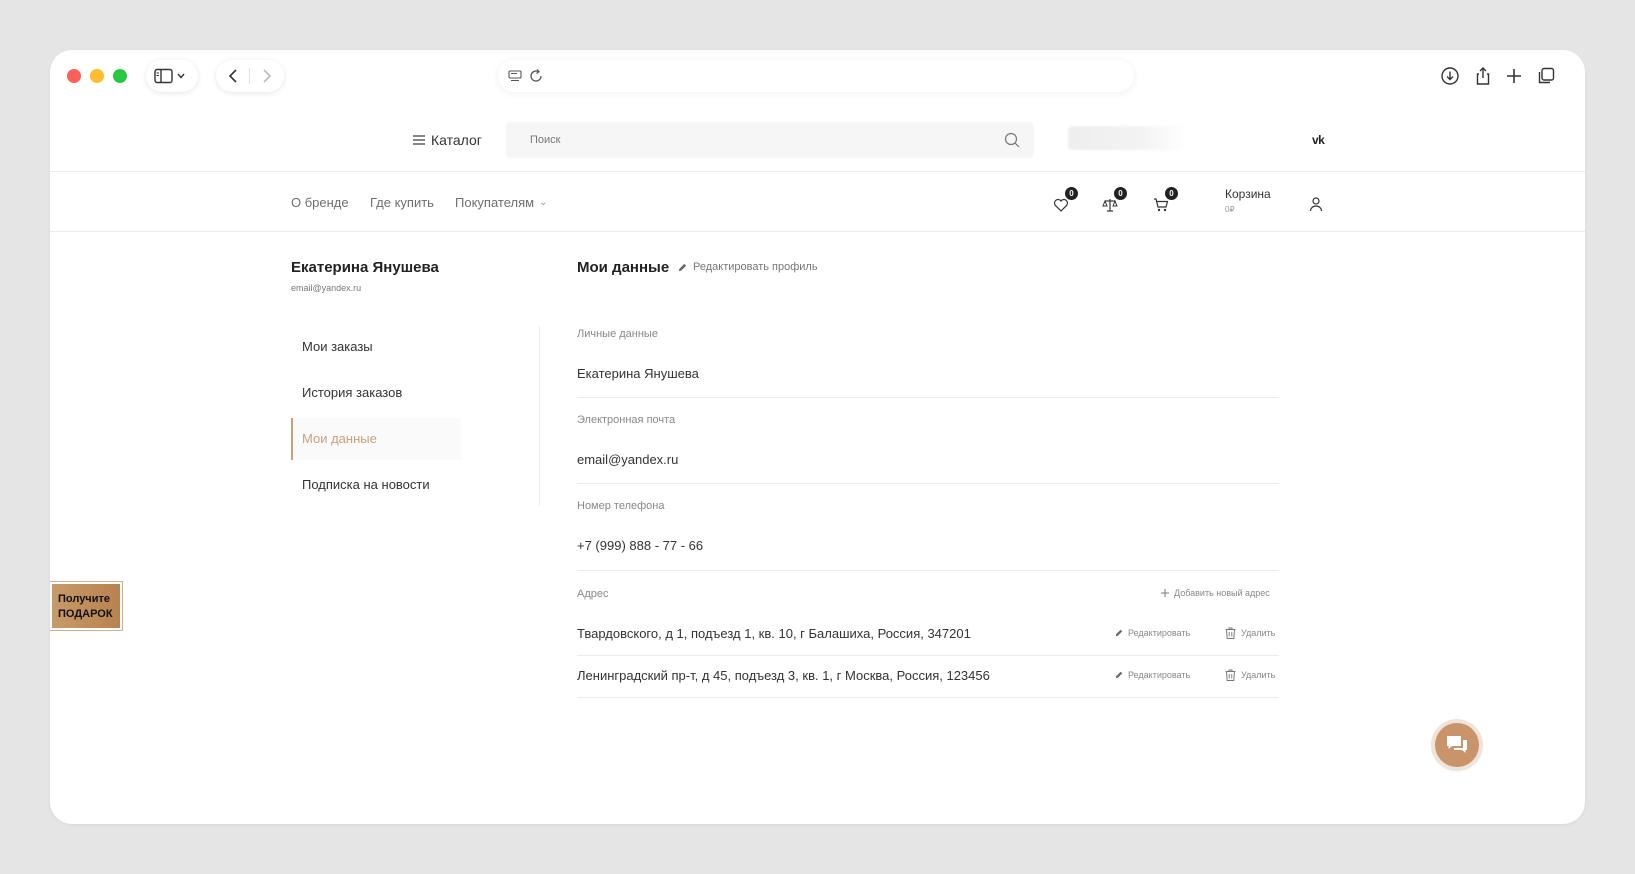 This screenshot has height=874, width=1635. What do you see at coordinates (1165, 593) in the screenshot?
I see `plus-icon` at bounding box center [1165, 593].